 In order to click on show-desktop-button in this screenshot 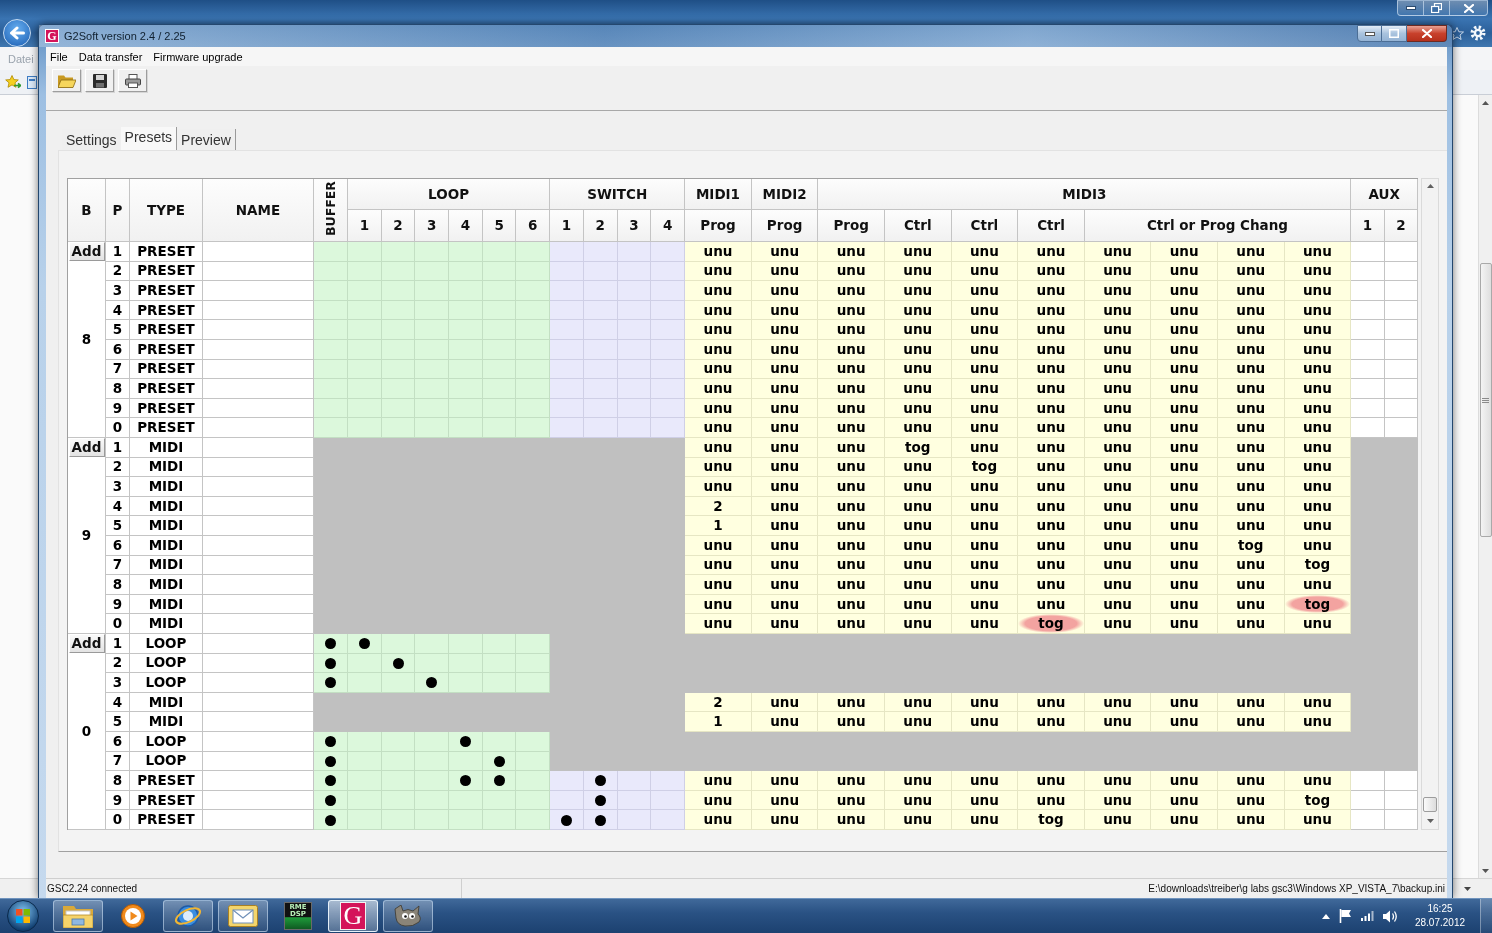, I will do `click(1486, 916)`.